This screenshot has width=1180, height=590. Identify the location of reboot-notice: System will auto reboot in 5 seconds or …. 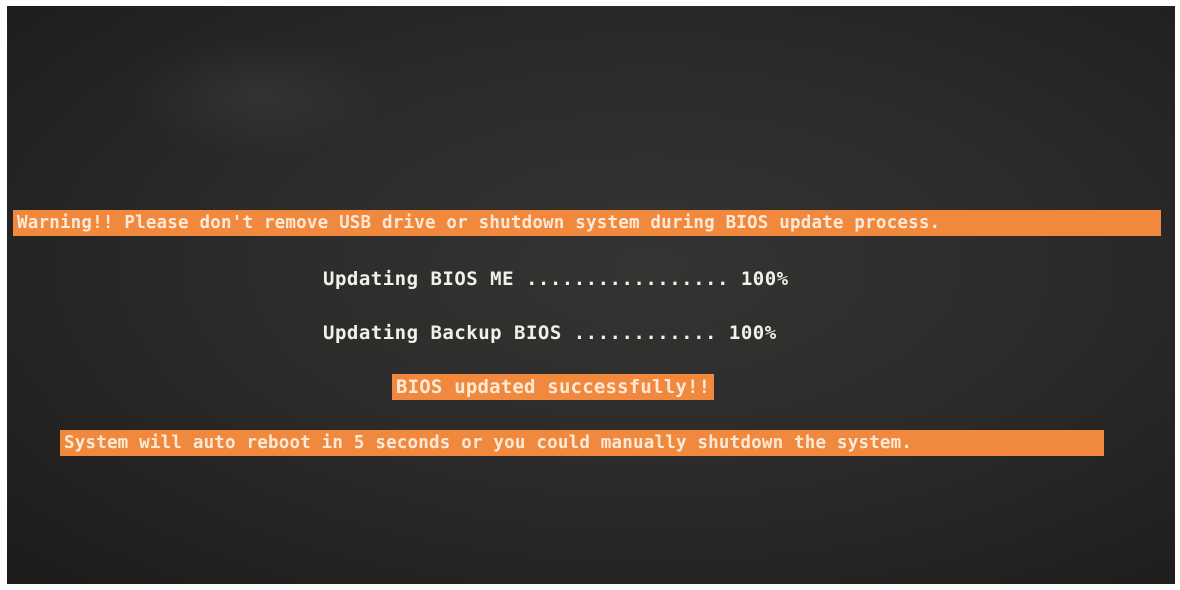
(582, 443).